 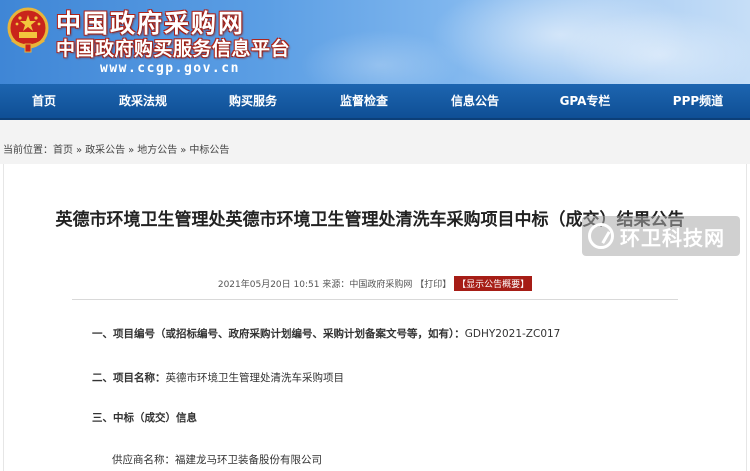 I want to click on project-name-line: 二、项目名称：英德市环境卫生管理处清洗车采购项目, so click(x=218, y=377).